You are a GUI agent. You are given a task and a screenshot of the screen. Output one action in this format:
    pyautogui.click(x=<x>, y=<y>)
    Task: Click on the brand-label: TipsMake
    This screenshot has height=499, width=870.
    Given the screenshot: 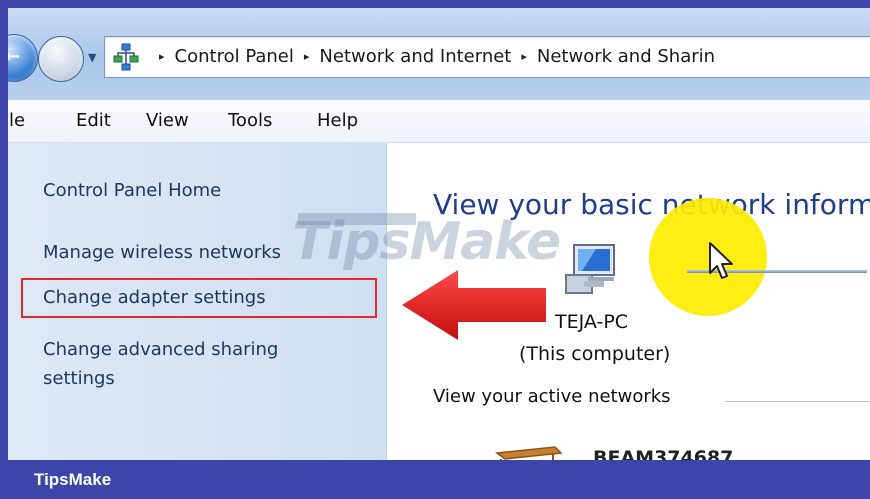 What is the action you would take?
    pyautogui.click(x=73, y=479)
    